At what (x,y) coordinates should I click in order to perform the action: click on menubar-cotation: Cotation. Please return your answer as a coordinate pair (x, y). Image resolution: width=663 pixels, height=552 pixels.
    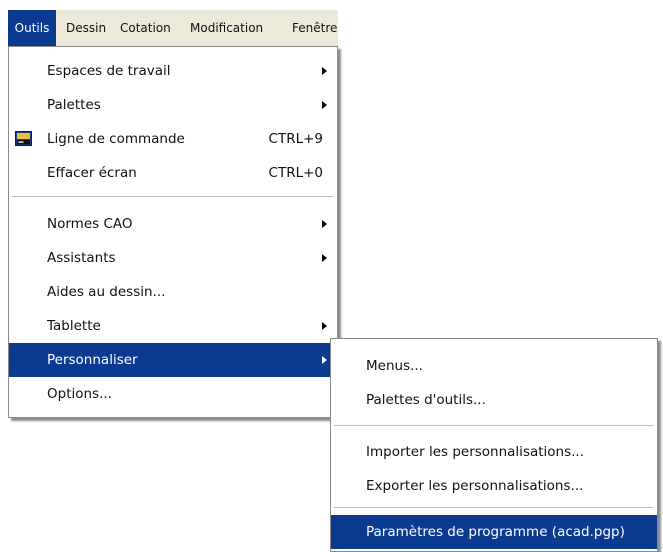
    Looking at the image, I should click on (145, 28).